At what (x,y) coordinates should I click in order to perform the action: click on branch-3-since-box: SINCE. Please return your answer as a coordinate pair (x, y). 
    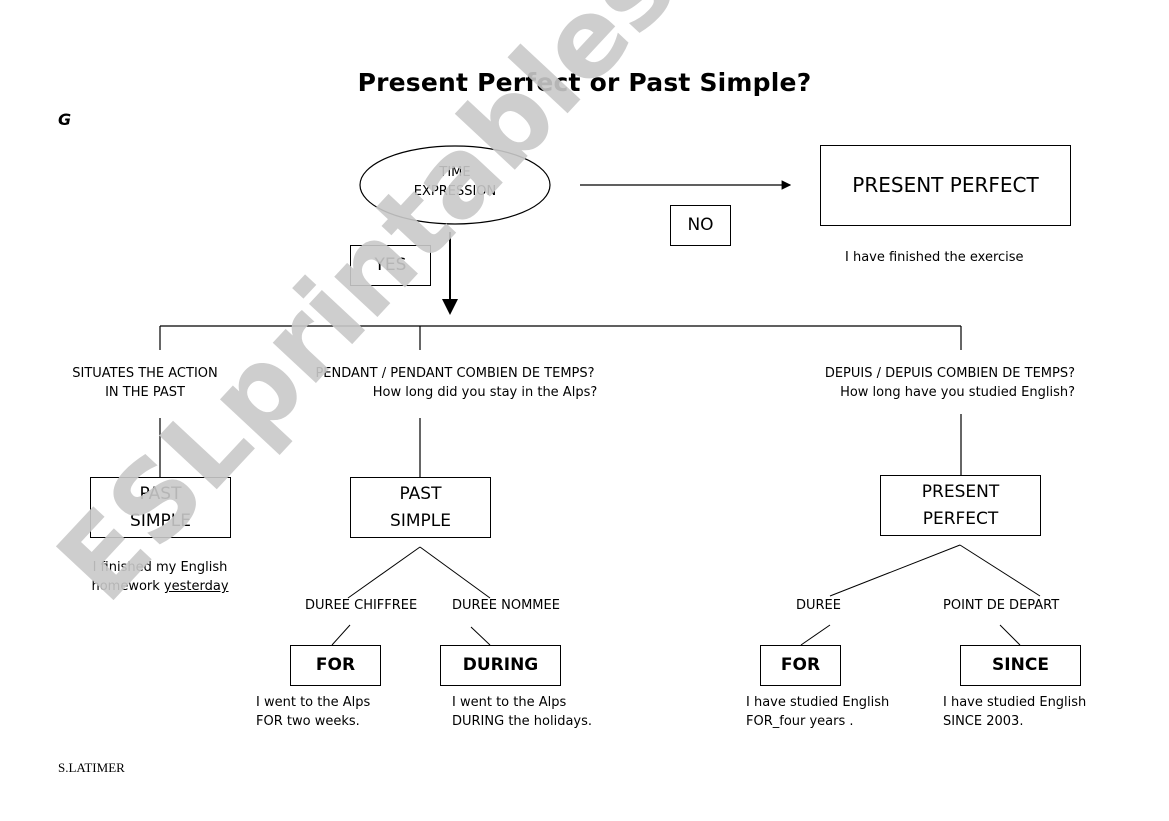
    Looking at the image, I should click on (1020, 665).